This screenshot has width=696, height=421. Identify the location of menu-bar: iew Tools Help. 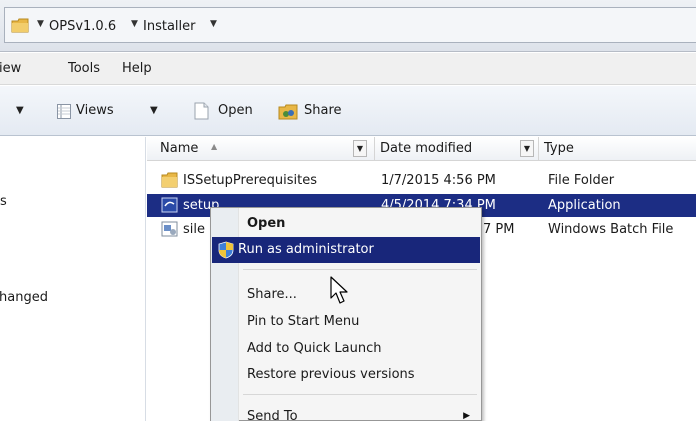
(348, 69).